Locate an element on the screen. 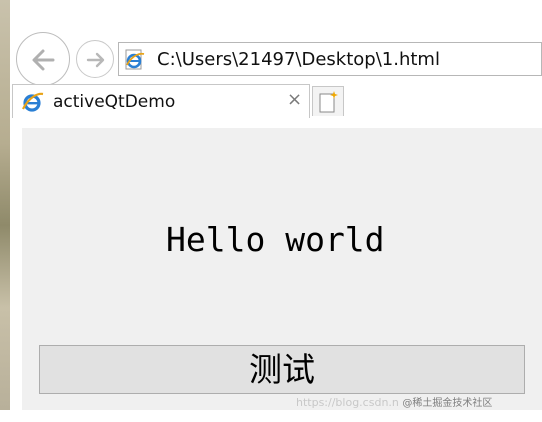 This screenshot has height=422, width=542. address-text: C:\Users\21497\Desktop\1.html is located at coordinates (298, 60).